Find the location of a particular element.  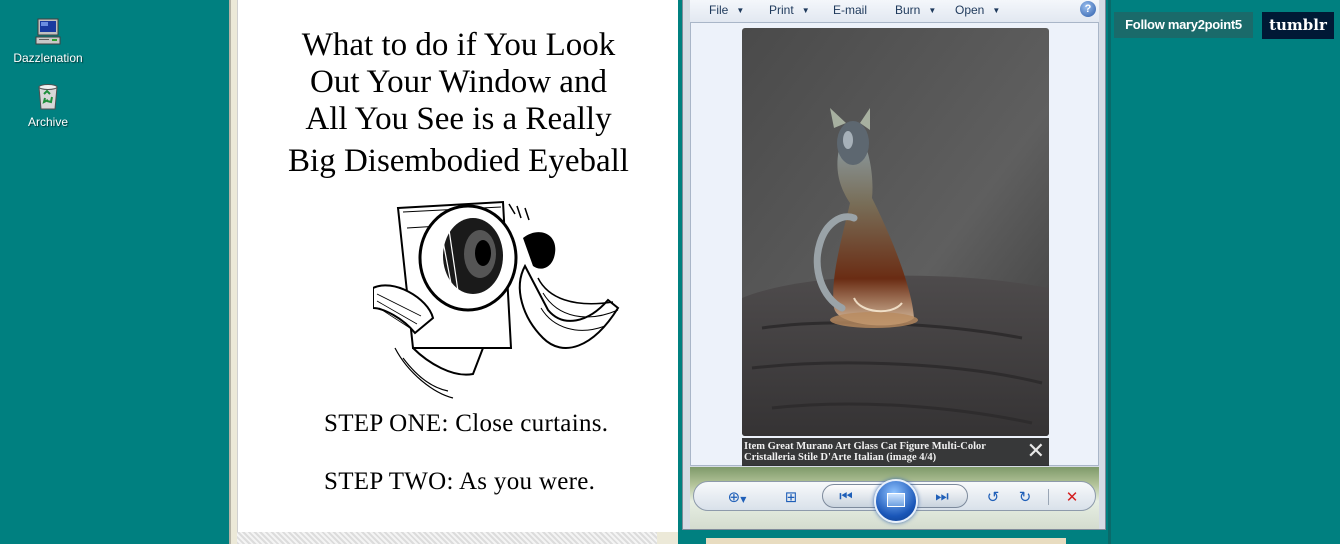

follow-button: Follow mary2point5 is located at coordinates (1183, 25).